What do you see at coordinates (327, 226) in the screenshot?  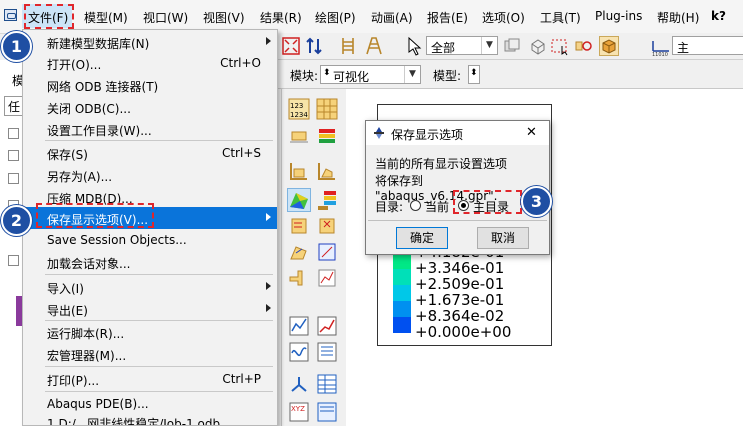 I see `symbol-options-icon` at bounding box center [327, 226].